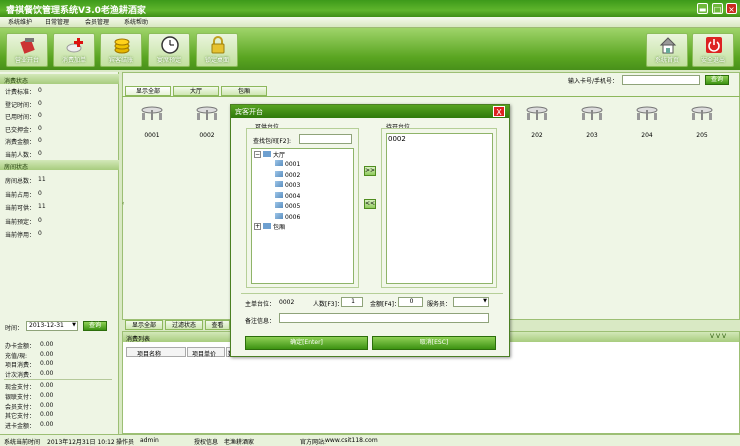 The height and width of the screenshot is (446, 740). Describe the element at coordinates (257, 226) in the screenshot. I see `tree-expand-toggle: +` at that location.